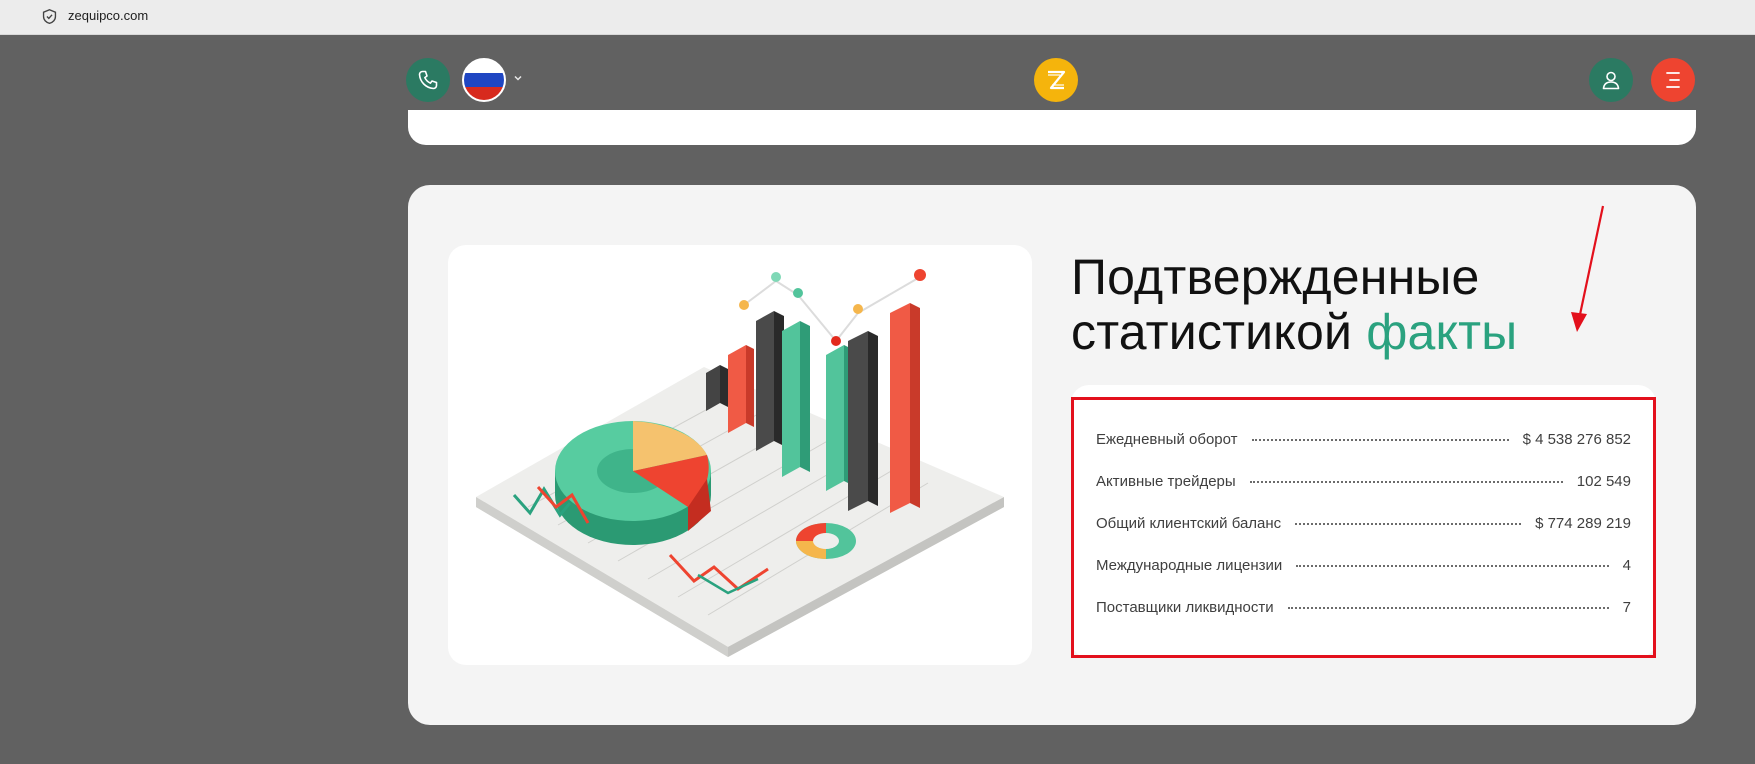 Image resolution: width=1755 pixels, height=764 pixels. Describe the element at coordinates (518, 78) in the screenshot. I see `chevron-down-icon` at that location.